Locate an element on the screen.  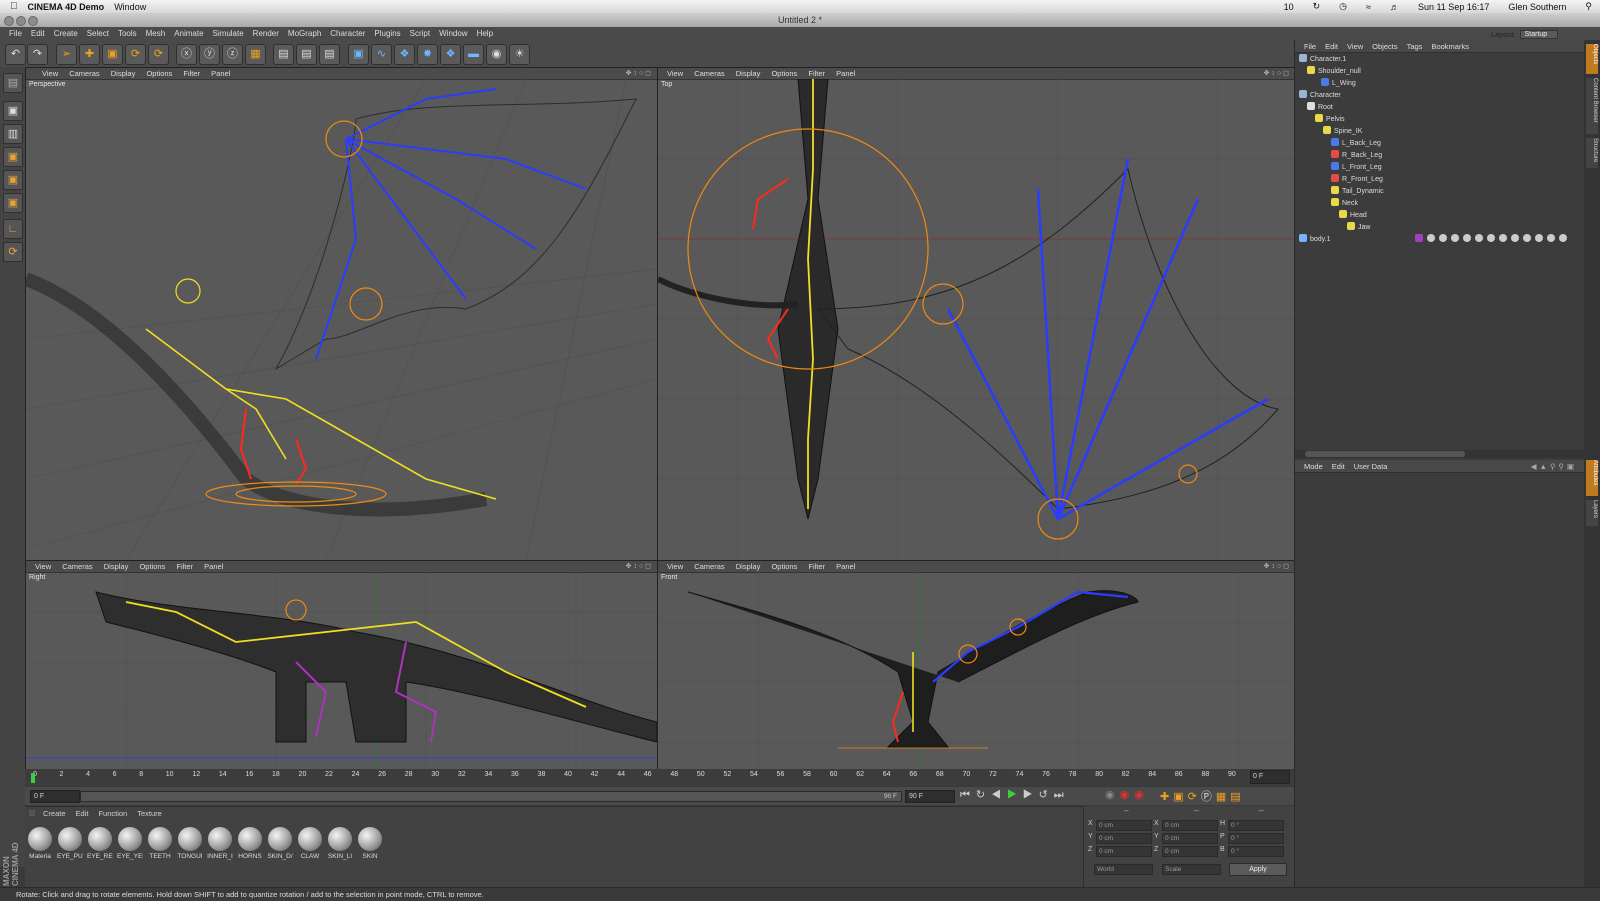
key-scale-icon: ▣ is located at coordinates (1180, 797).